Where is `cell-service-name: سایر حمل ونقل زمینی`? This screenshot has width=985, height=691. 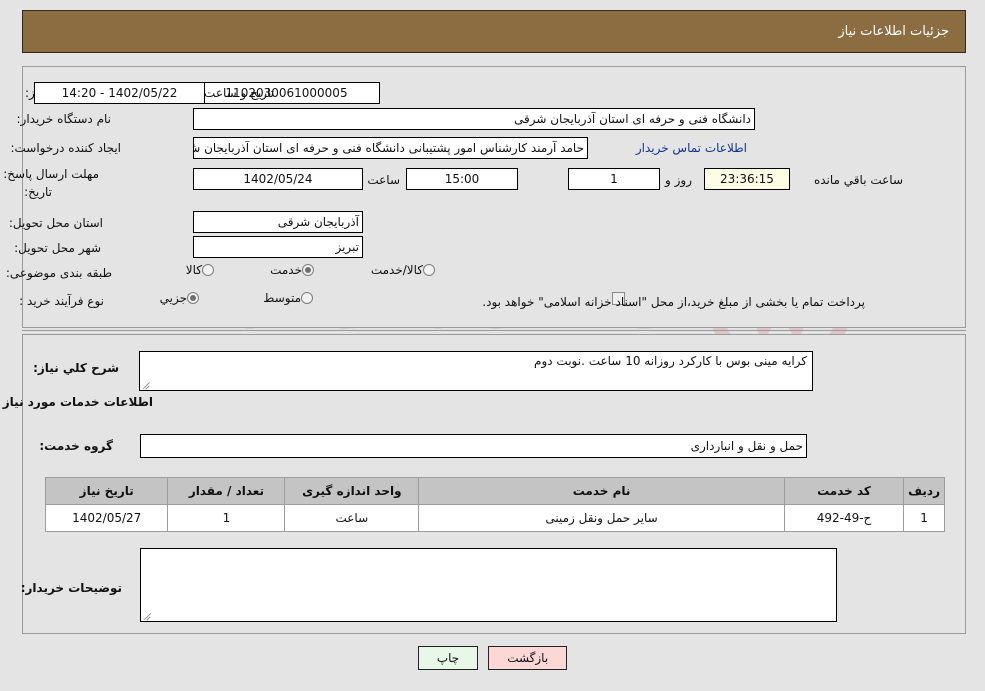
cell-service-name: سایر حمل ونقل زمینی is located at coordinates (601, 518).